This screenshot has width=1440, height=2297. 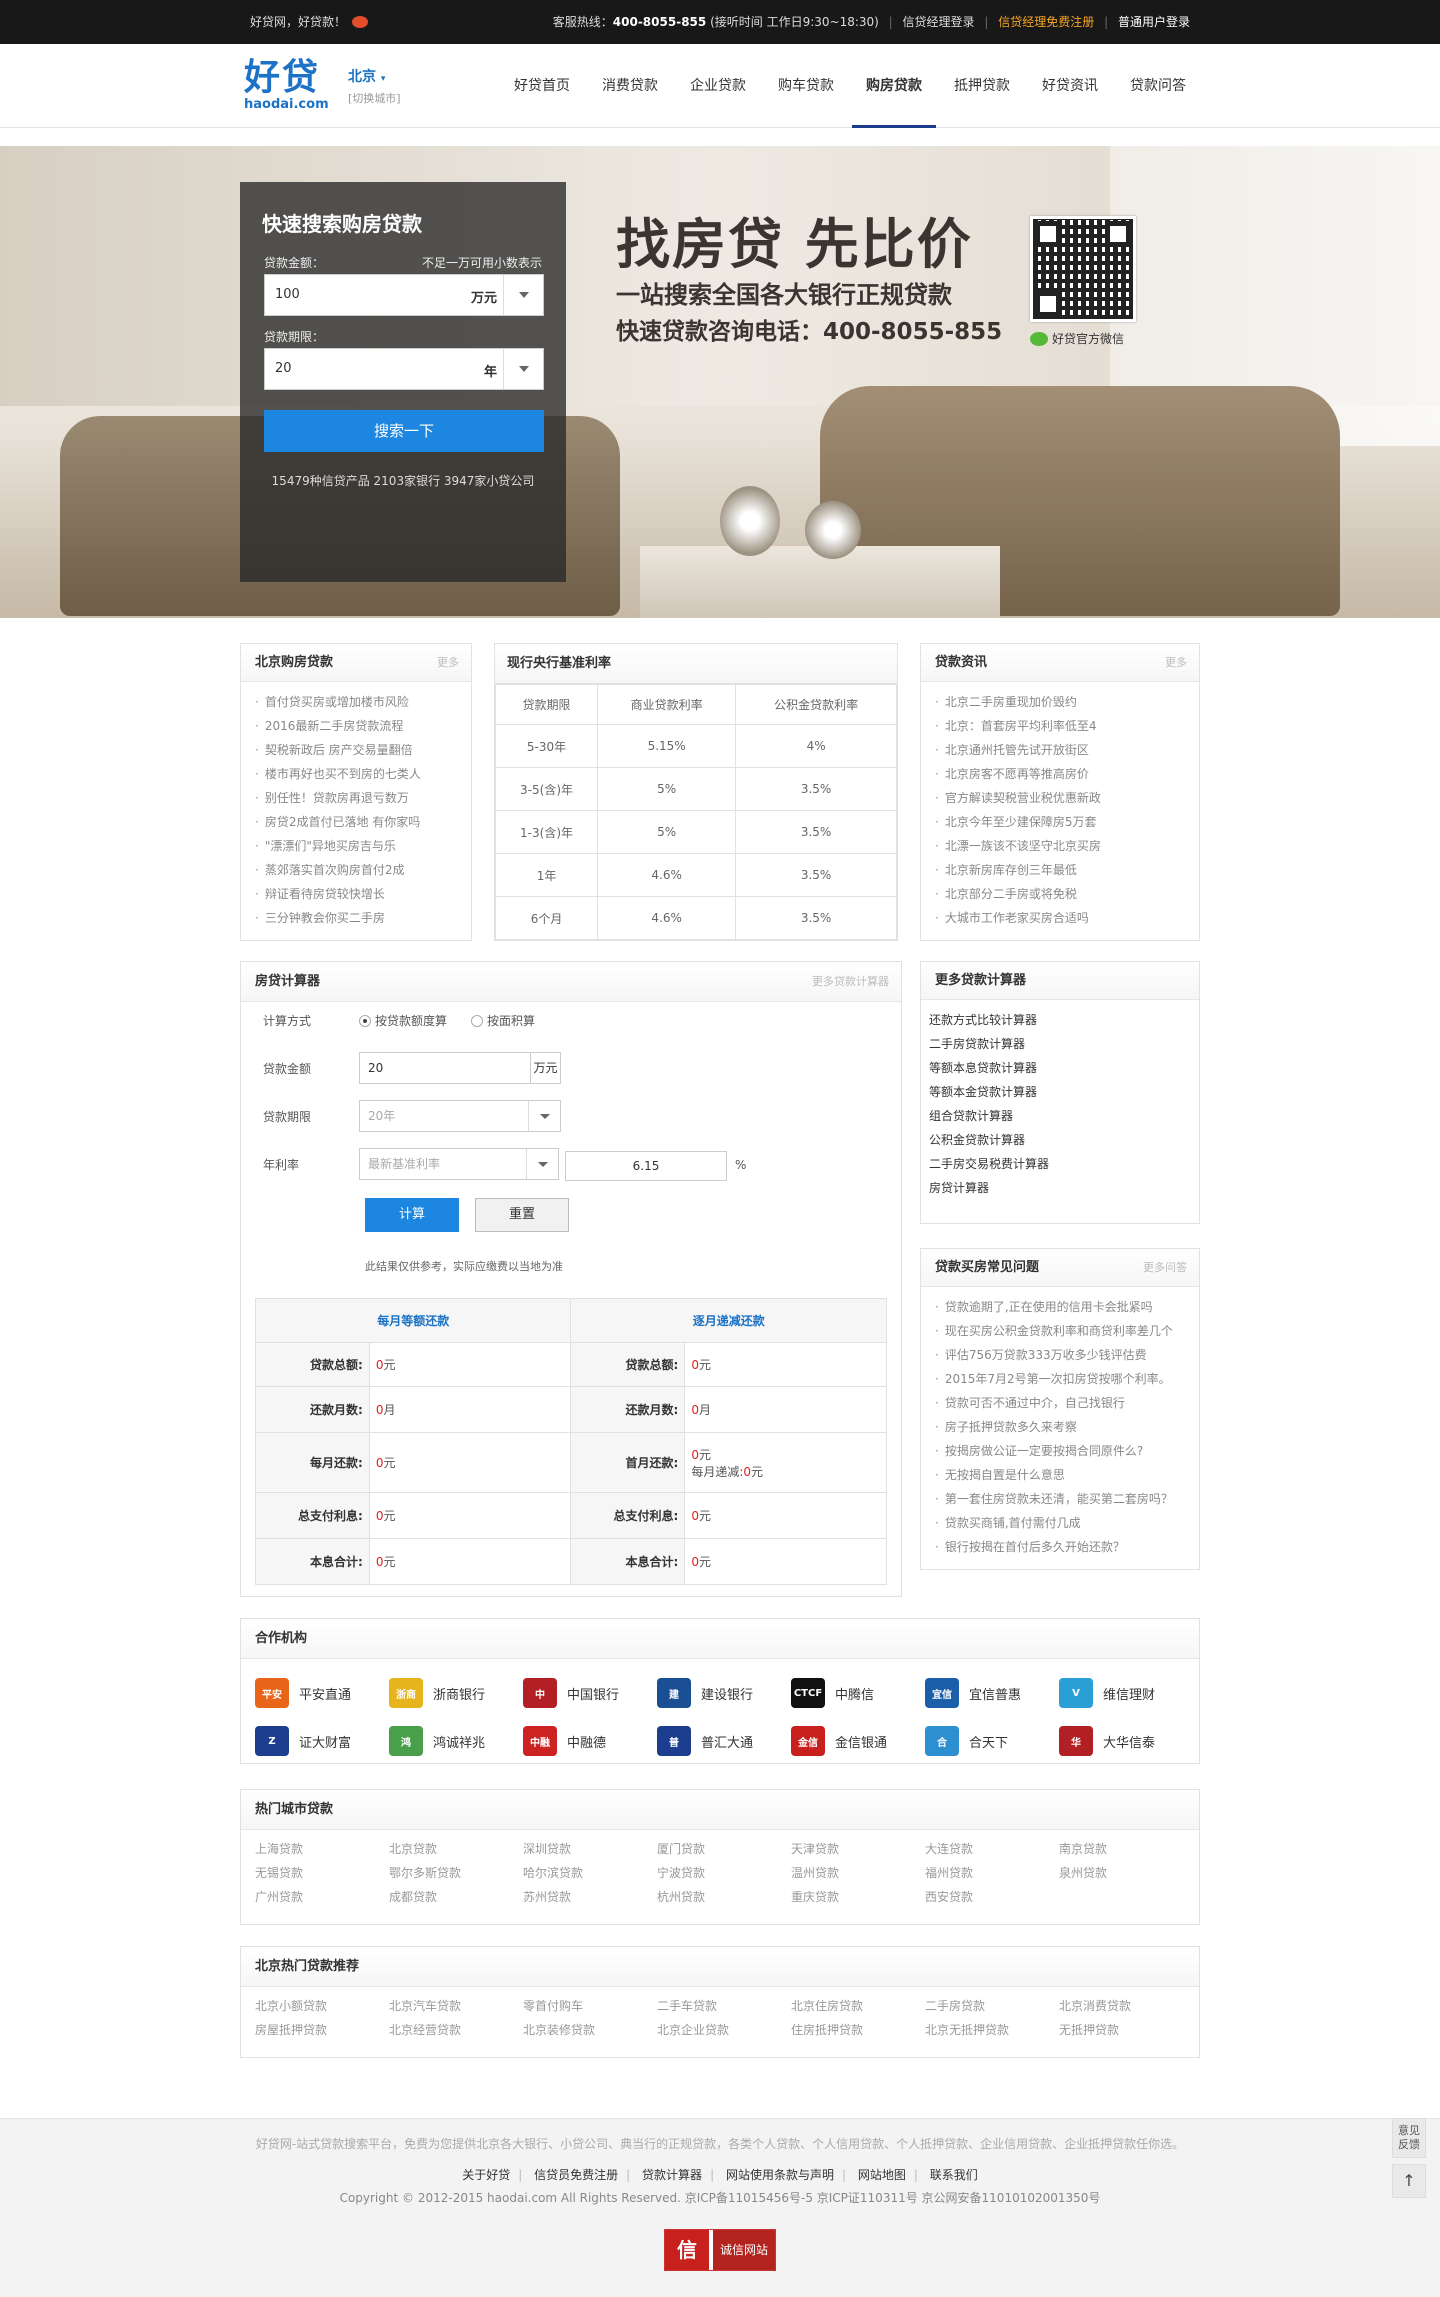 I want to click on list-item: 北京通州托管先试开放街区, so click(x=1060, y=750).